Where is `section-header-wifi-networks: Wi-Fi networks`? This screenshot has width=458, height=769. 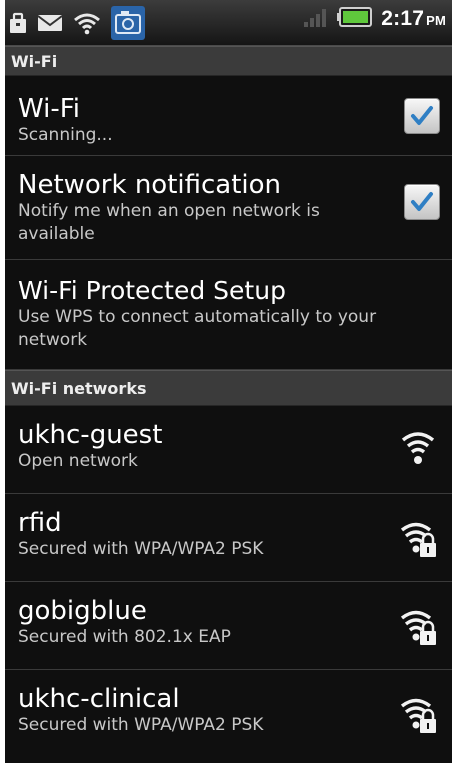 section-header-wifi-networks: Wi-Fi networks is located at coordinates (228, 388).